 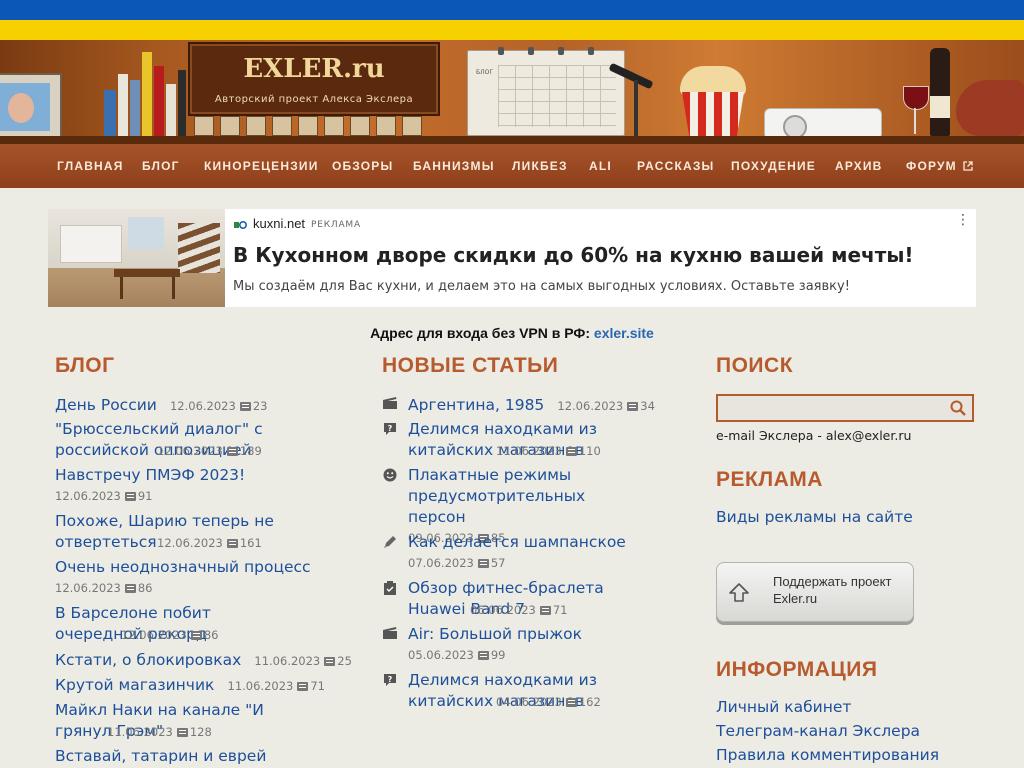 I want to click on nav-forum-label: ФОРУМ, so click(x=931, y=166).